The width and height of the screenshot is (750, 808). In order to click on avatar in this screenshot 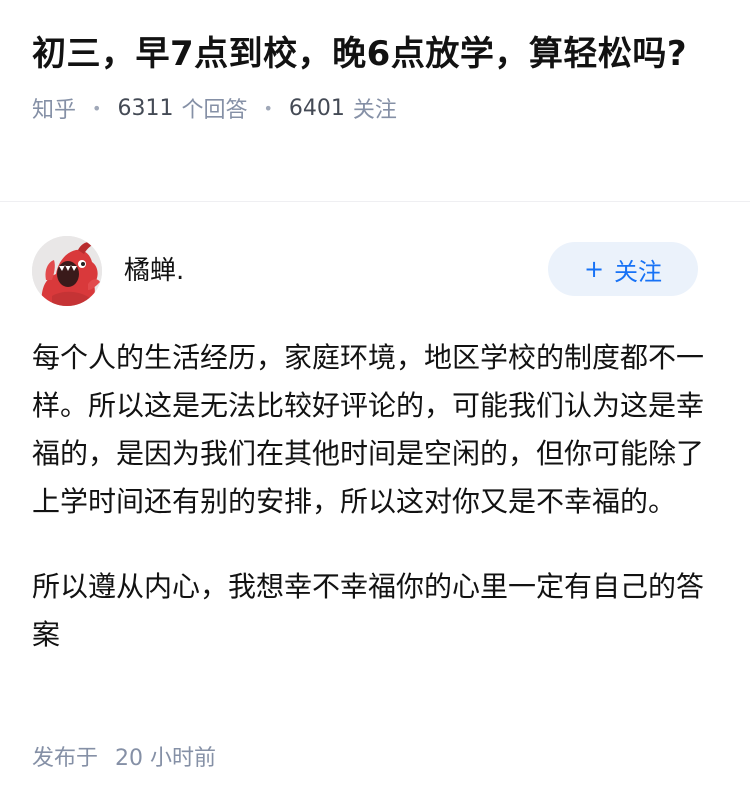, I will do `click(67, 271)`.